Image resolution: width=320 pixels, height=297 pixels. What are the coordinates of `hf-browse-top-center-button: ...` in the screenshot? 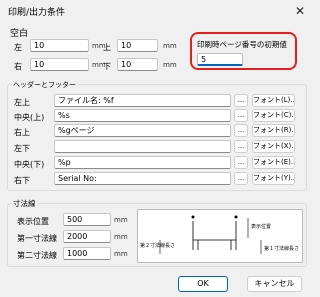 It's located at (241, 115).